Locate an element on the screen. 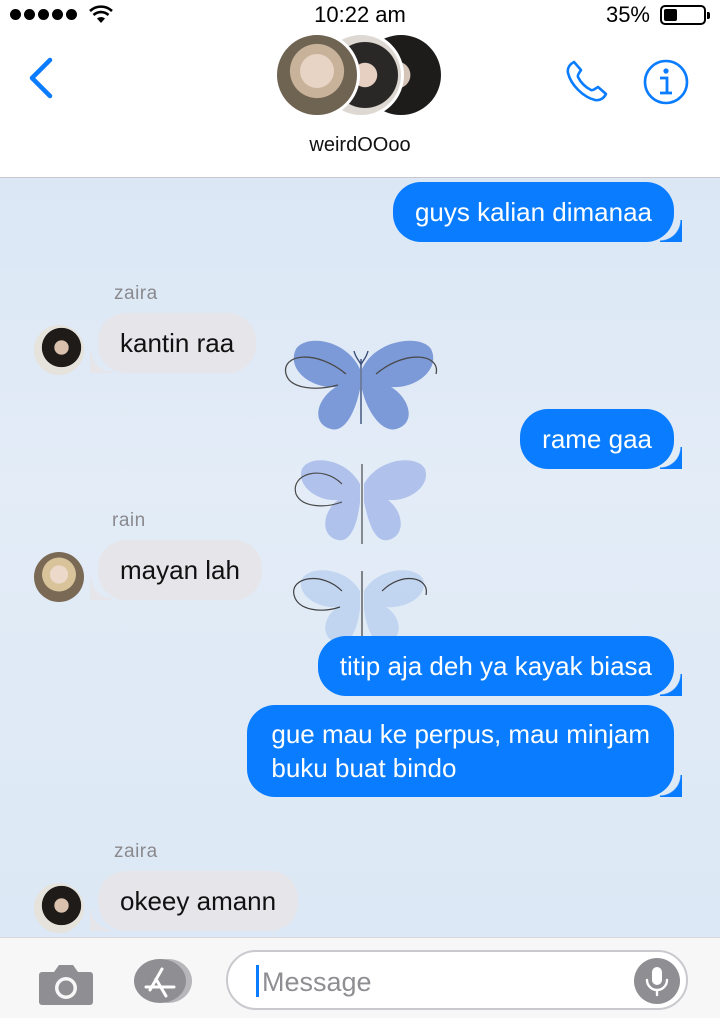 The height and width of the screenshot is (1018, 720). message-input-bar: Message is located at coordinates (360, 977).